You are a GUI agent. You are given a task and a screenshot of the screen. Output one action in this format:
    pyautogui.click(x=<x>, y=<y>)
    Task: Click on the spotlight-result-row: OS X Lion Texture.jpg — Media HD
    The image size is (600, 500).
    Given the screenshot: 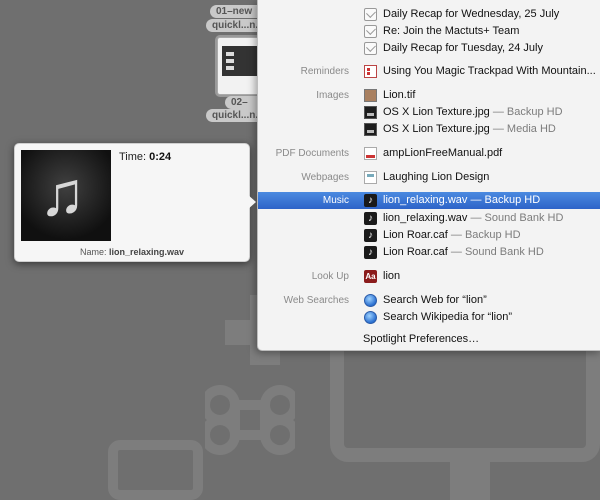 What is the action you would take?
    pyautogui.click(x=429, y=129)
    